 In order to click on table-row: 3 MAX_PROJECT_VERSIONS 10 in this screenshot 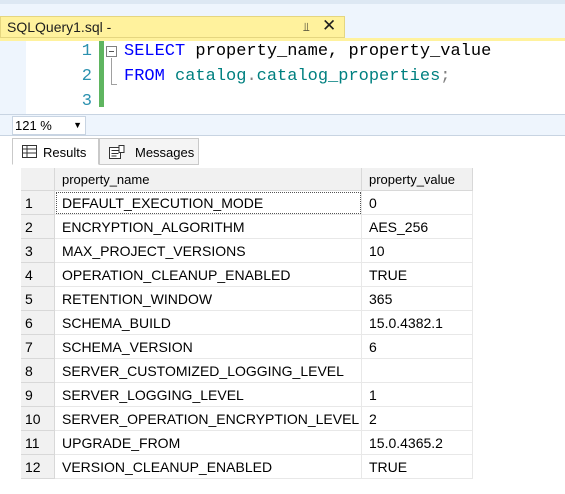, I will do `click(247, 251)`.